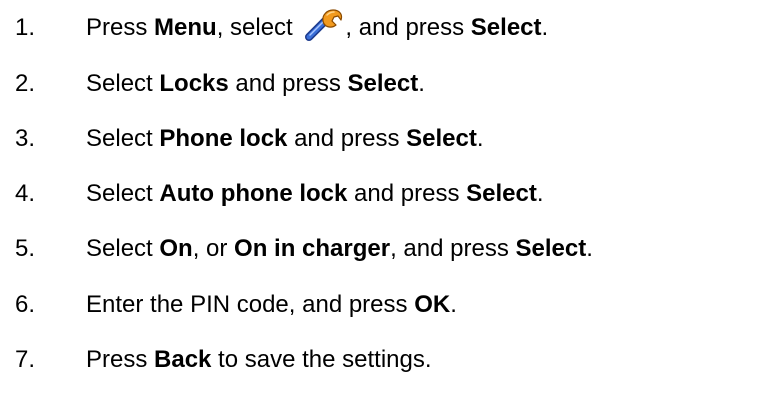  I want to click on step-number: 7., so click(25, 359).